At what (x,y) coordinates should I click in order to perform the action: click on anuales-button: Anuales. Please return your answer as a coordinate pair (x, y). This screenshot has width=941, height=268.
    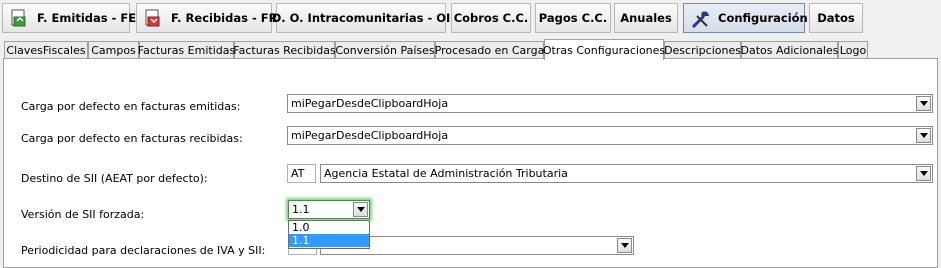
    Looking at the image, I should click on (646, 18).